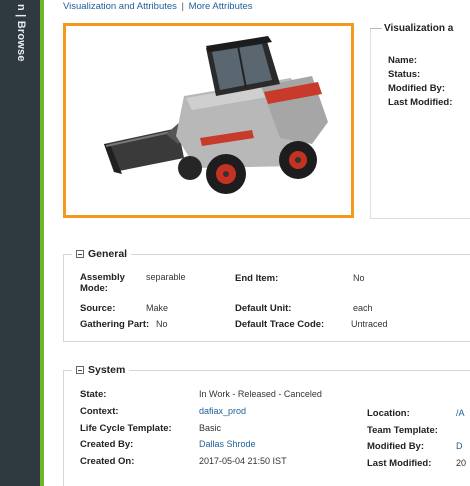 The height and width of the screenshot is (486, 470). What do you see at coordinates (243, 461) in the screenshot?
I see `created-on-value: 2017-05-04 21:50 IST` at bounding box center [243, 461].